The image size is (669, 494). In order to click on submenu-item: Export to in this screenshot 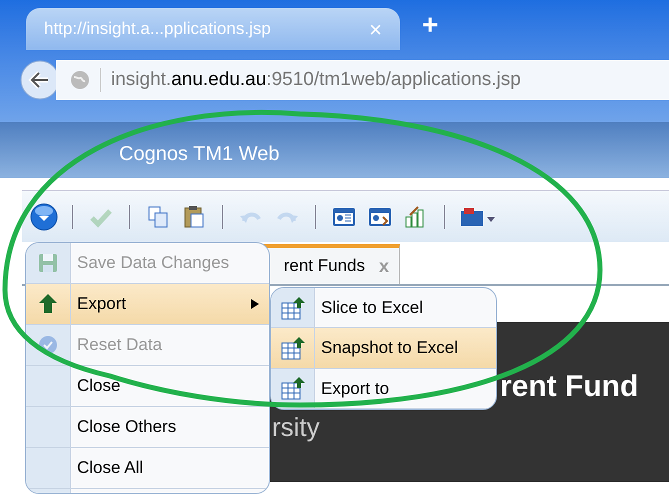, I will do `click(383, 388)`.